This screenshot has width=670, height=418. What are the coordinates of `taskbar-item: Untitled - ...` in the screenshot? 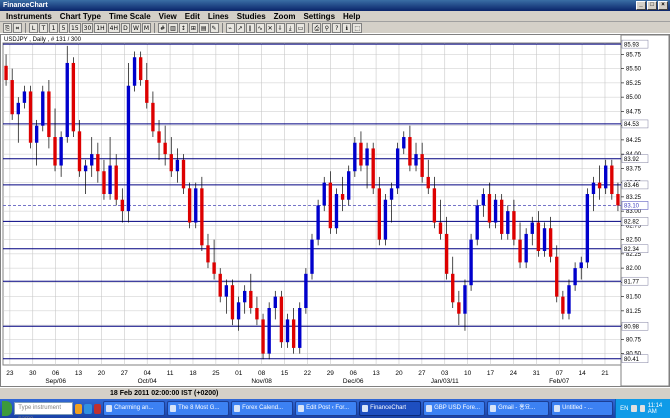 It's located at (582, 408).